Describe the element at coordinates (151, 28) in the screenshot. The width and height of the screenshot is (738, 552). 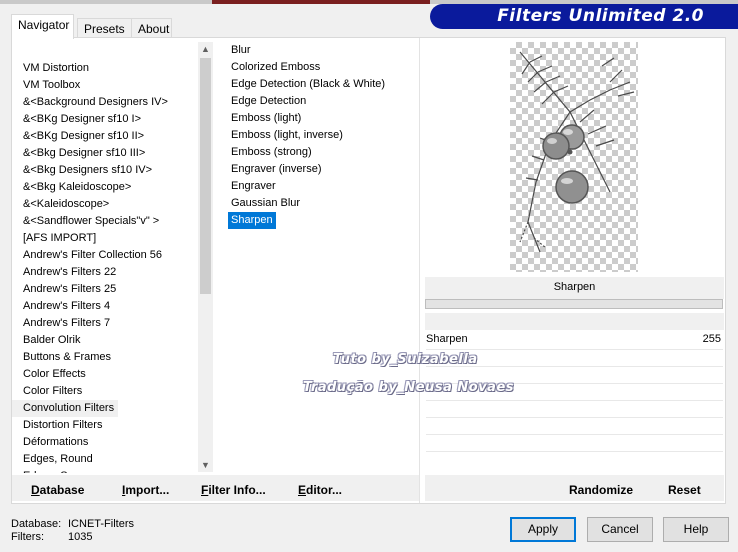
I see `tab-about: About` at that location.